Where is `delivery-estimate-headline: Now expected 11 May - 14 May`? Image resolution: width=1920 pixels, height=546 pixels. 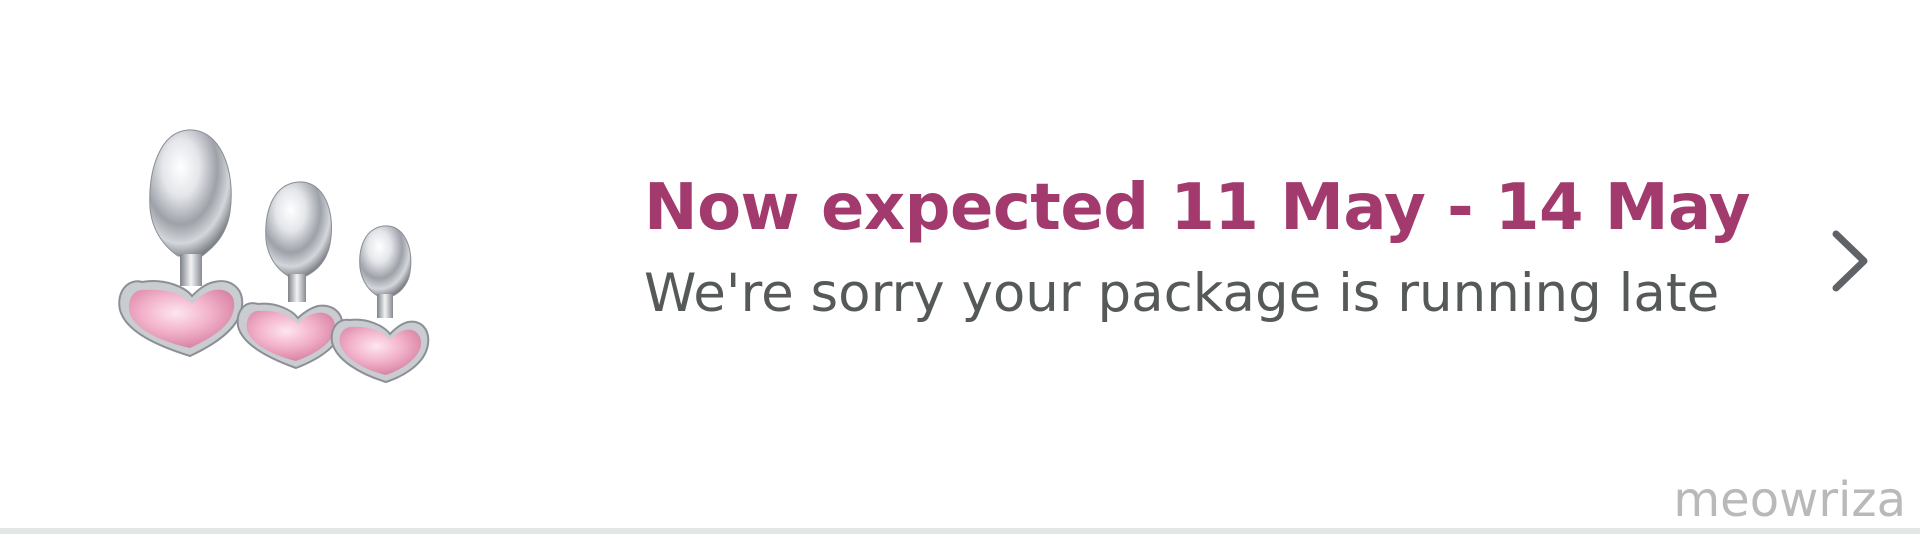
delivery-estimate-headline: Now expected 11 May - 14 May is located at coordinates (1197, 208).